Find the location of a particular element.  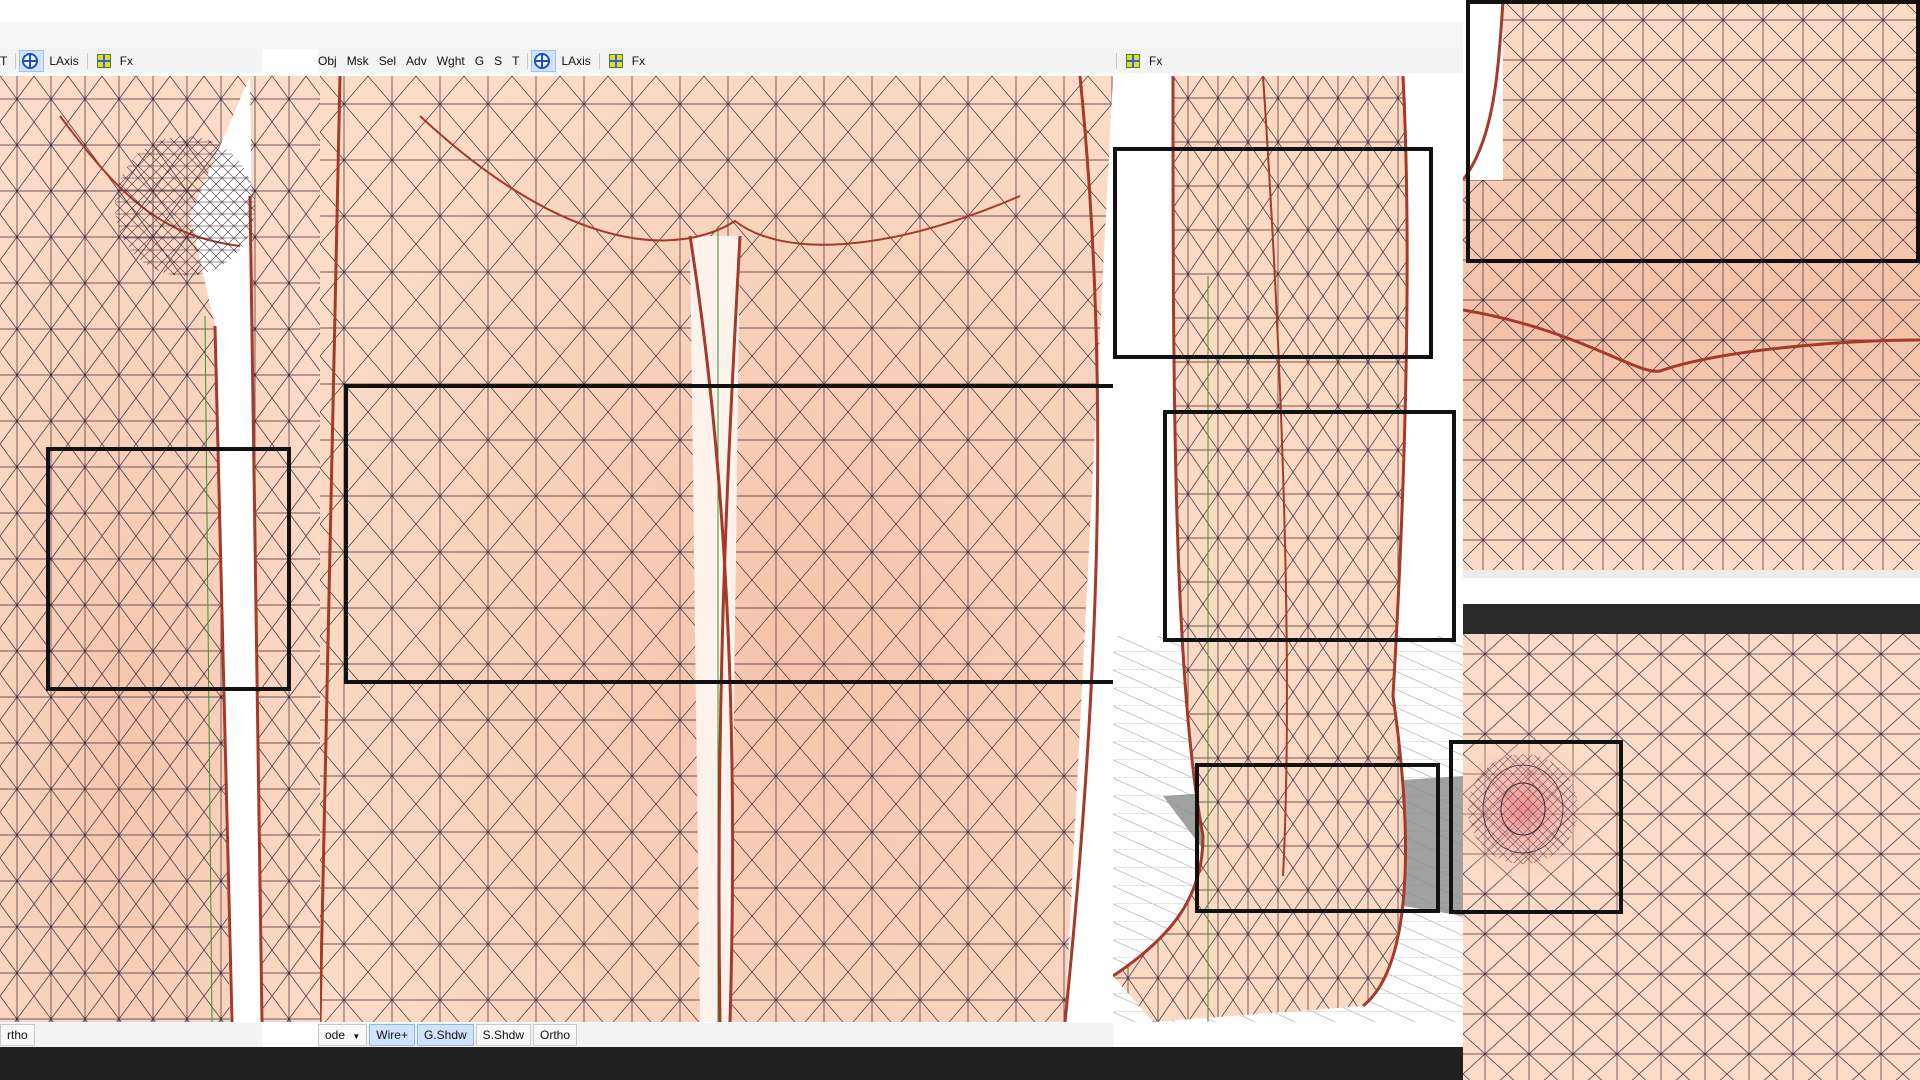

status-bar is located at coordinates (731, 1063).